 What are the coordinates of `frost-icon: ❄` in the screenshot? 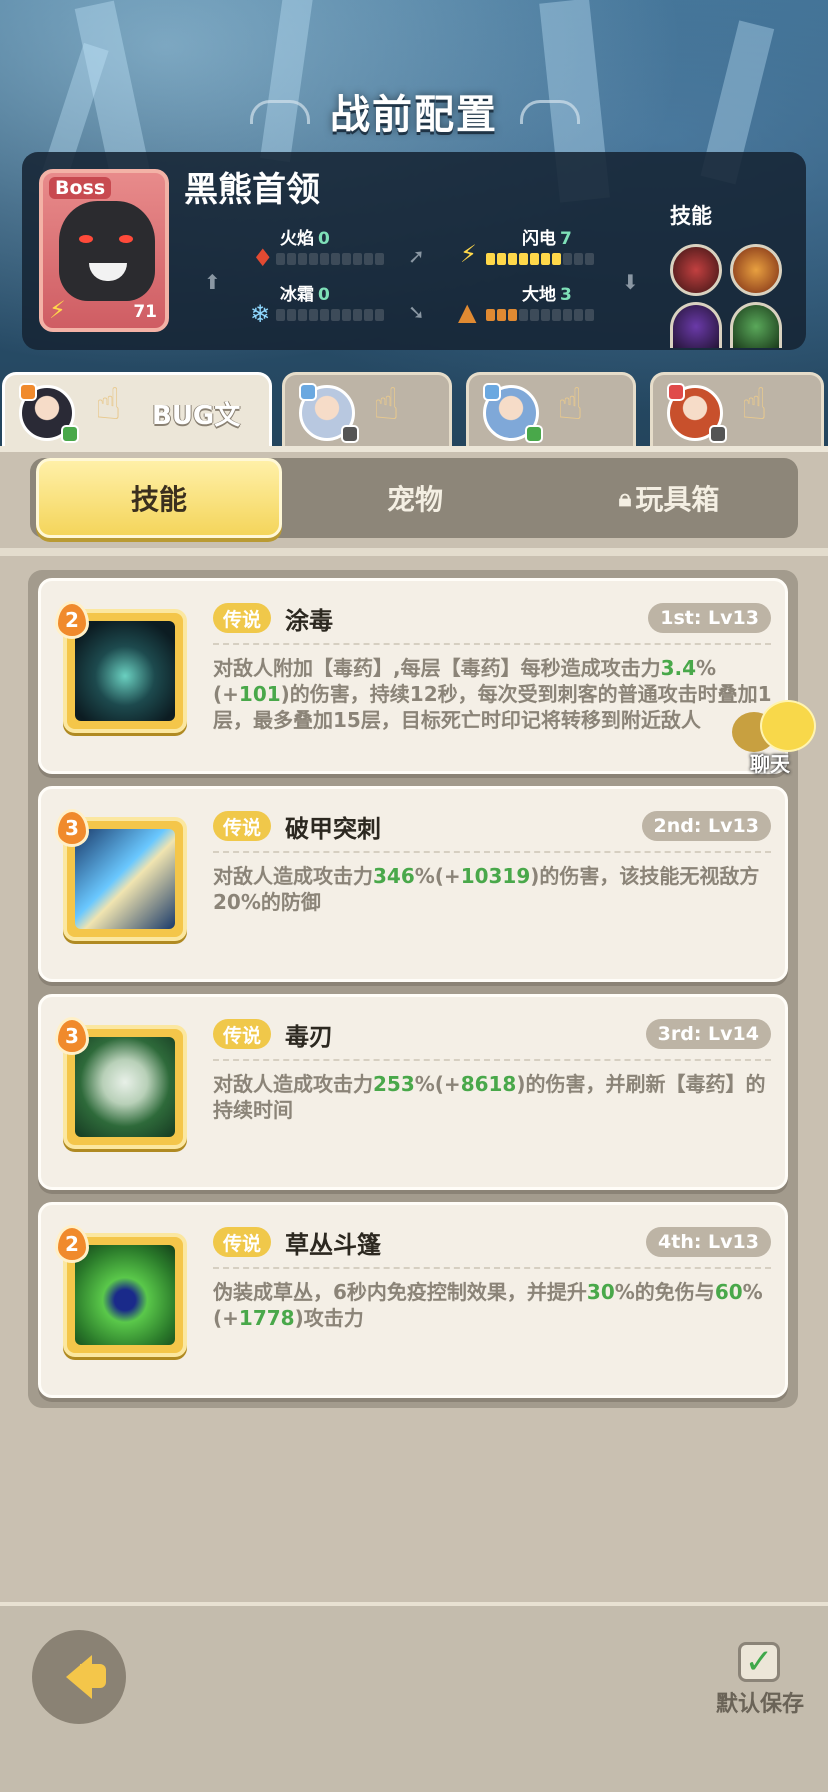 It's located at (260, 314).